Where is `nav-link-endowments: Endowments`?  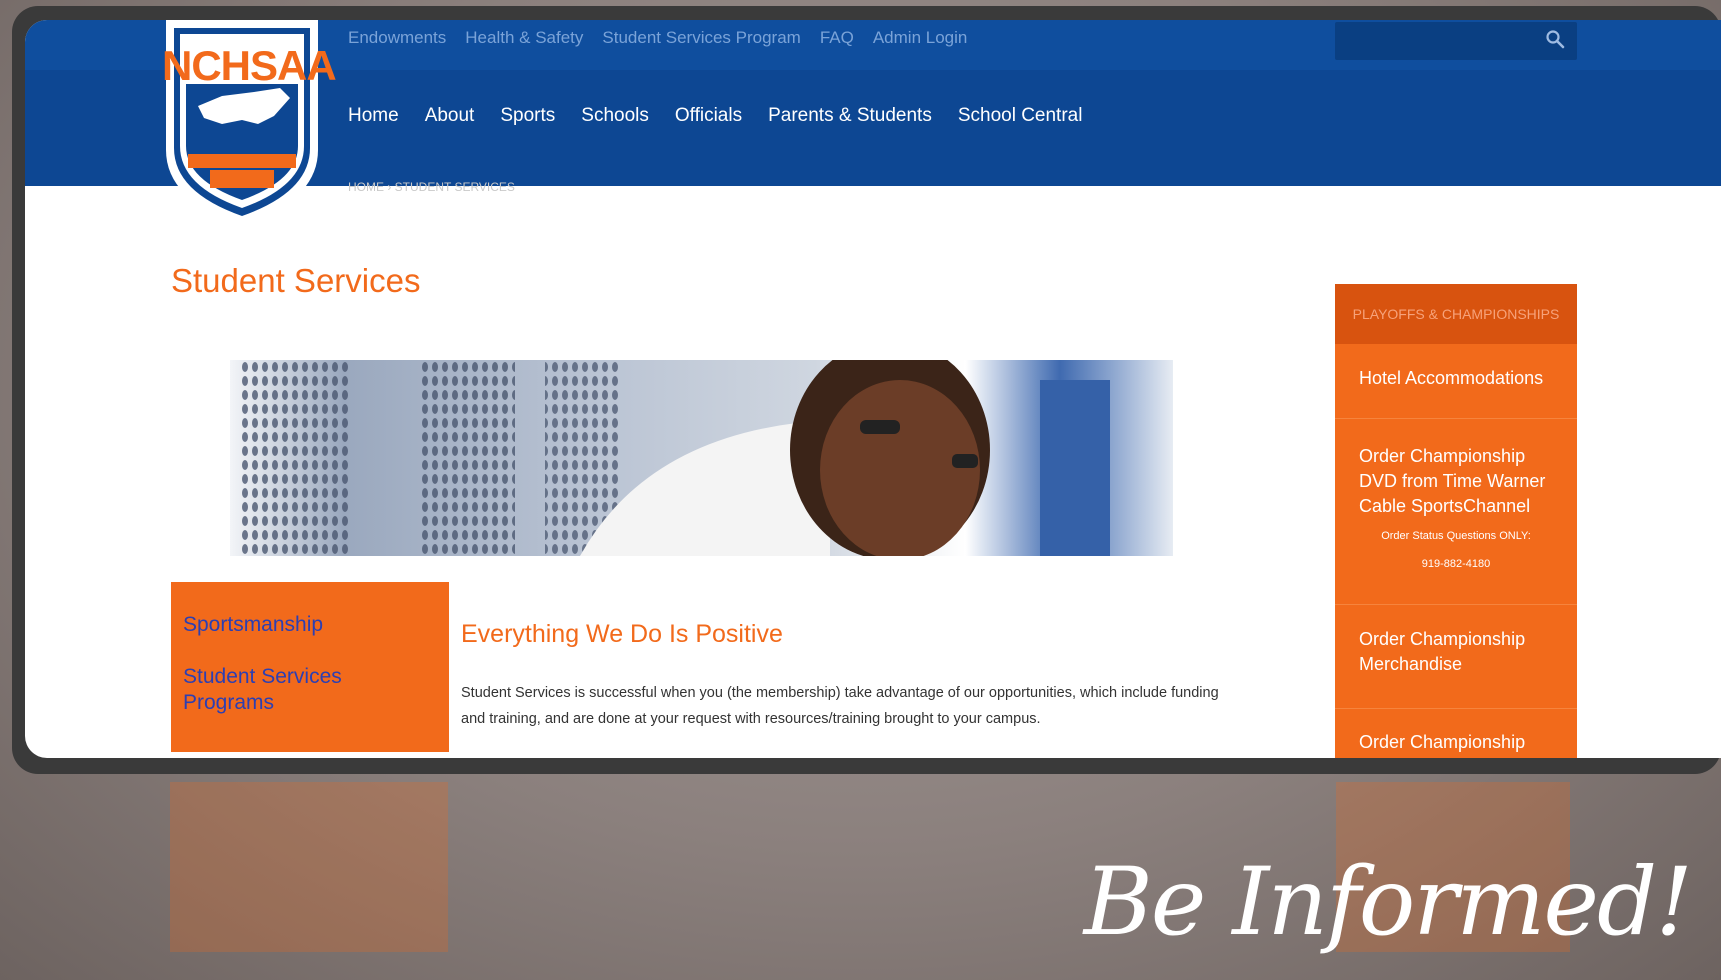
nav-link-endowments: Endowments is located at coordinates (397, 38).